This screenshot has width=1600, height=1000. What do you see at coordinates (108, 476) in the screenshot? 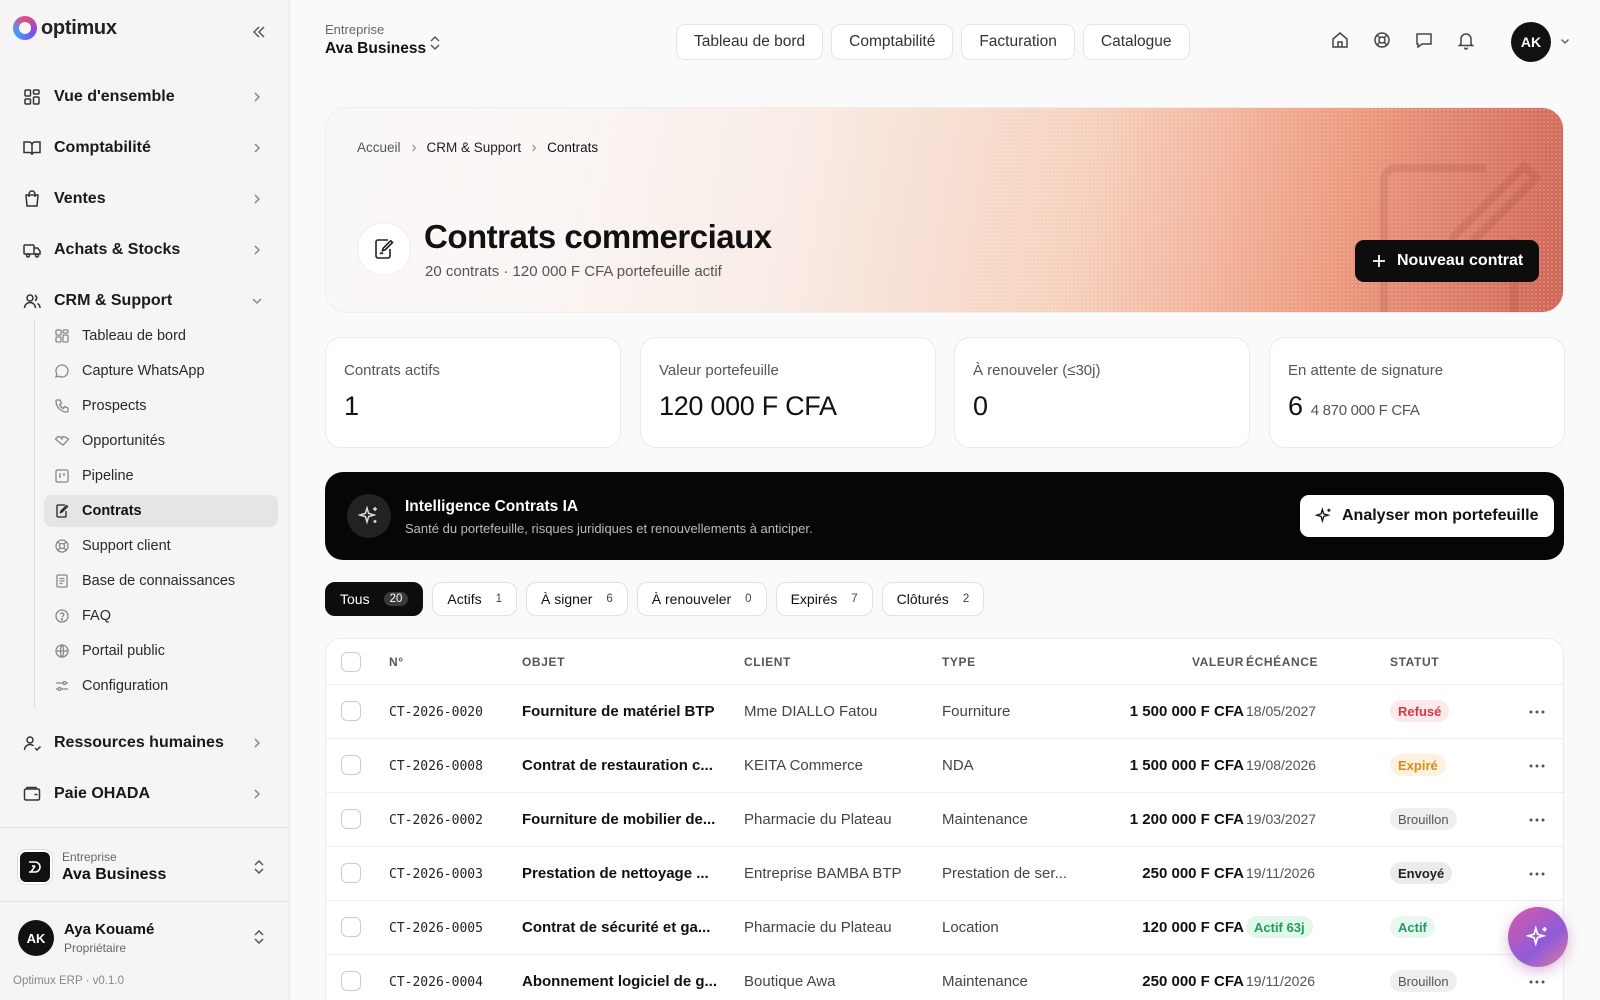
I see `sidebar-subitem-label: Pipeline` at bounding box center [108, 476].